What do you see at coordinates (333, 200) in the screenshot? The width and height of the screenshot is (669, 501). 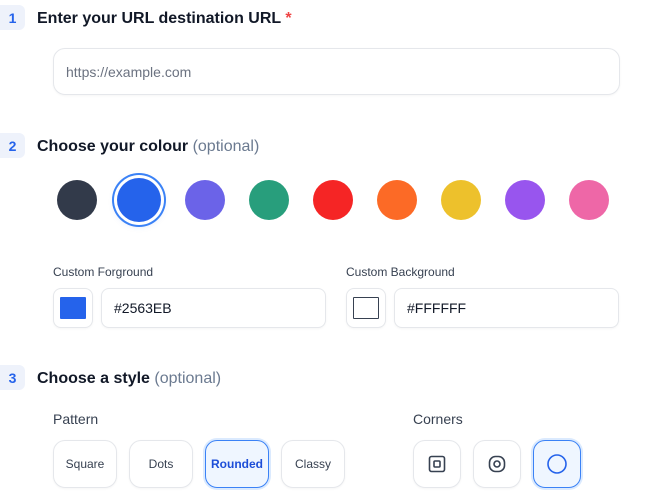 I see `swatch-red` at bounding box center [333, 200].